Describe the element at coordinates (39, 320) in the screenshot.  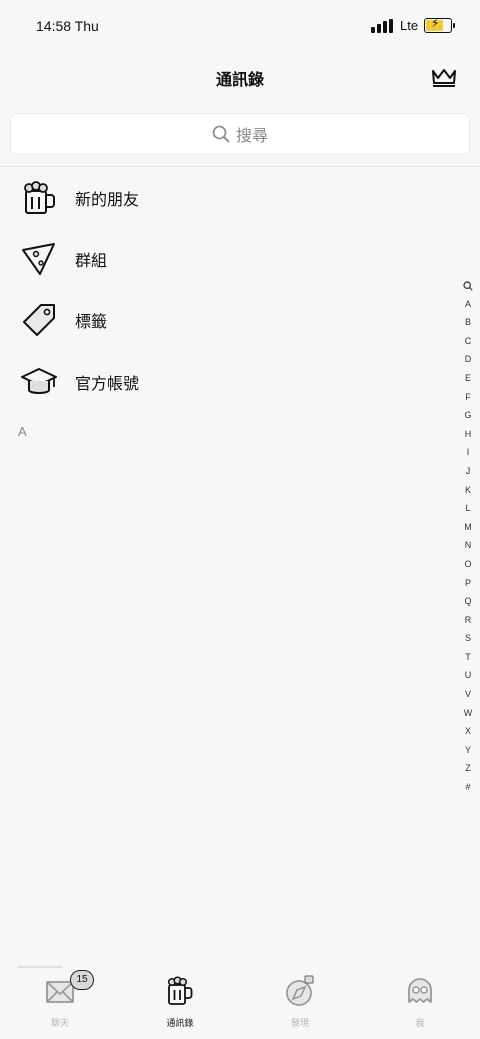
I see `price-tag-icon` at that location.